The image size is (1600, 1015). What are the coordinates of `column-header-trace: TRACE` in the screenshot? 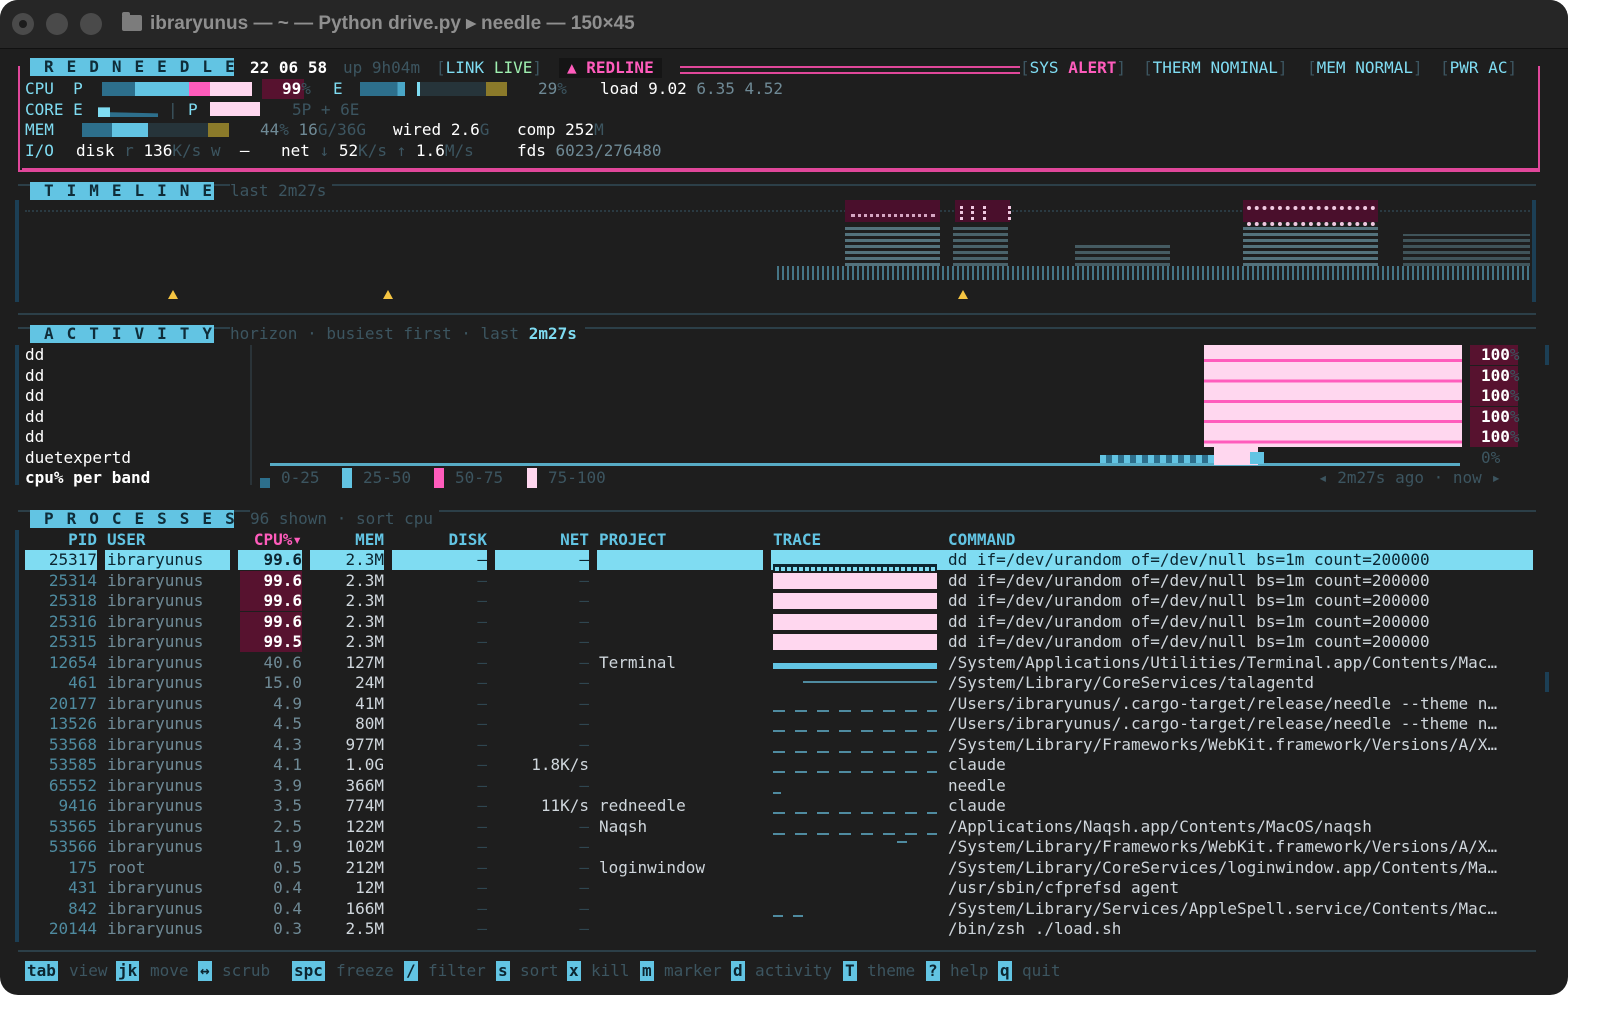 It's located at (855, 540).